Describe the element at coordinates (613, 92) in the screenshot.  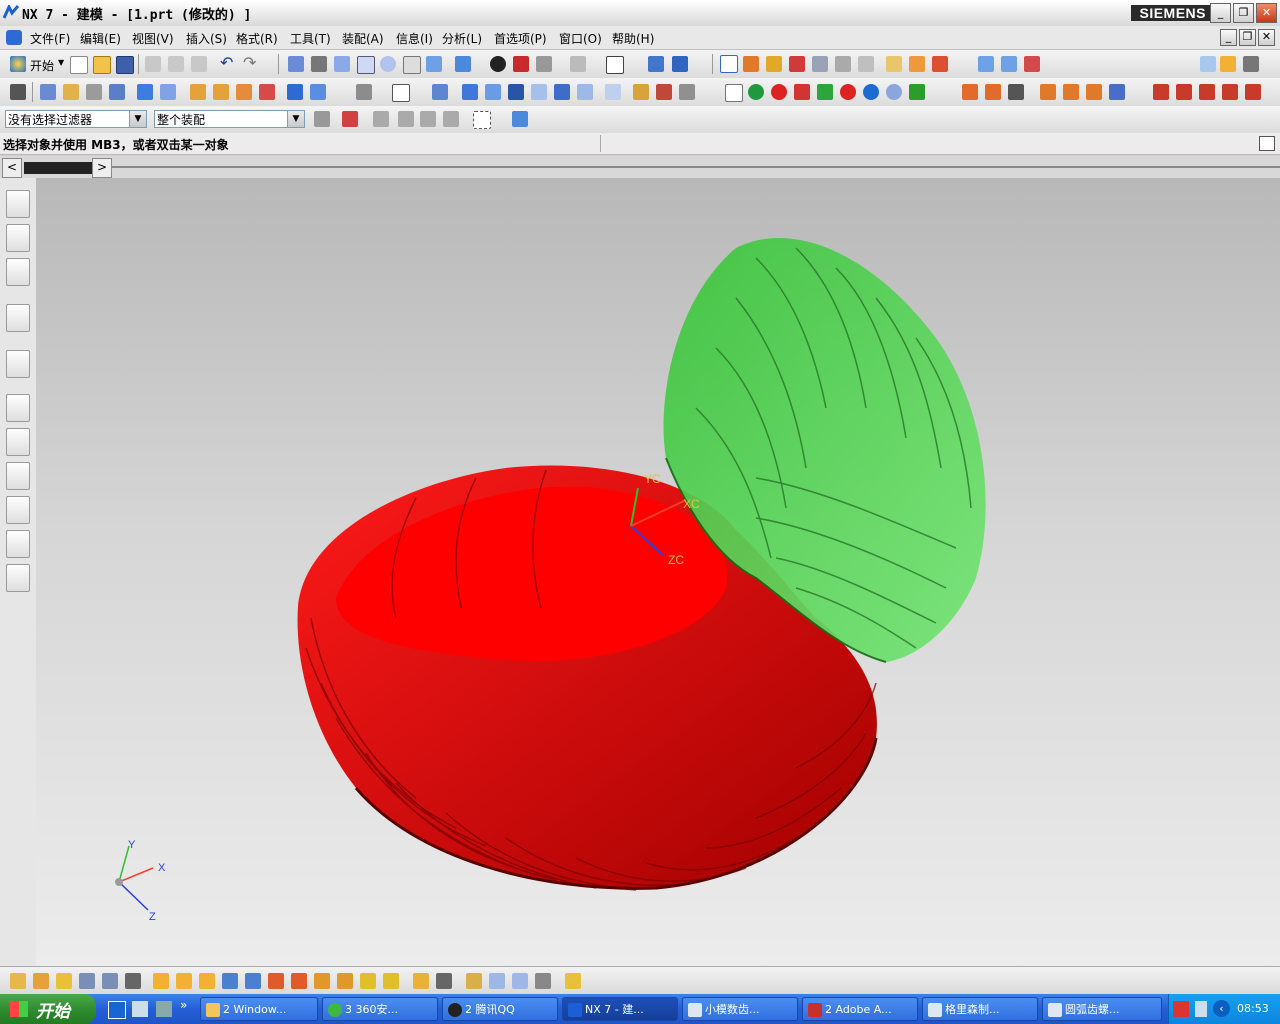
I see `sequence-icon` at that location.